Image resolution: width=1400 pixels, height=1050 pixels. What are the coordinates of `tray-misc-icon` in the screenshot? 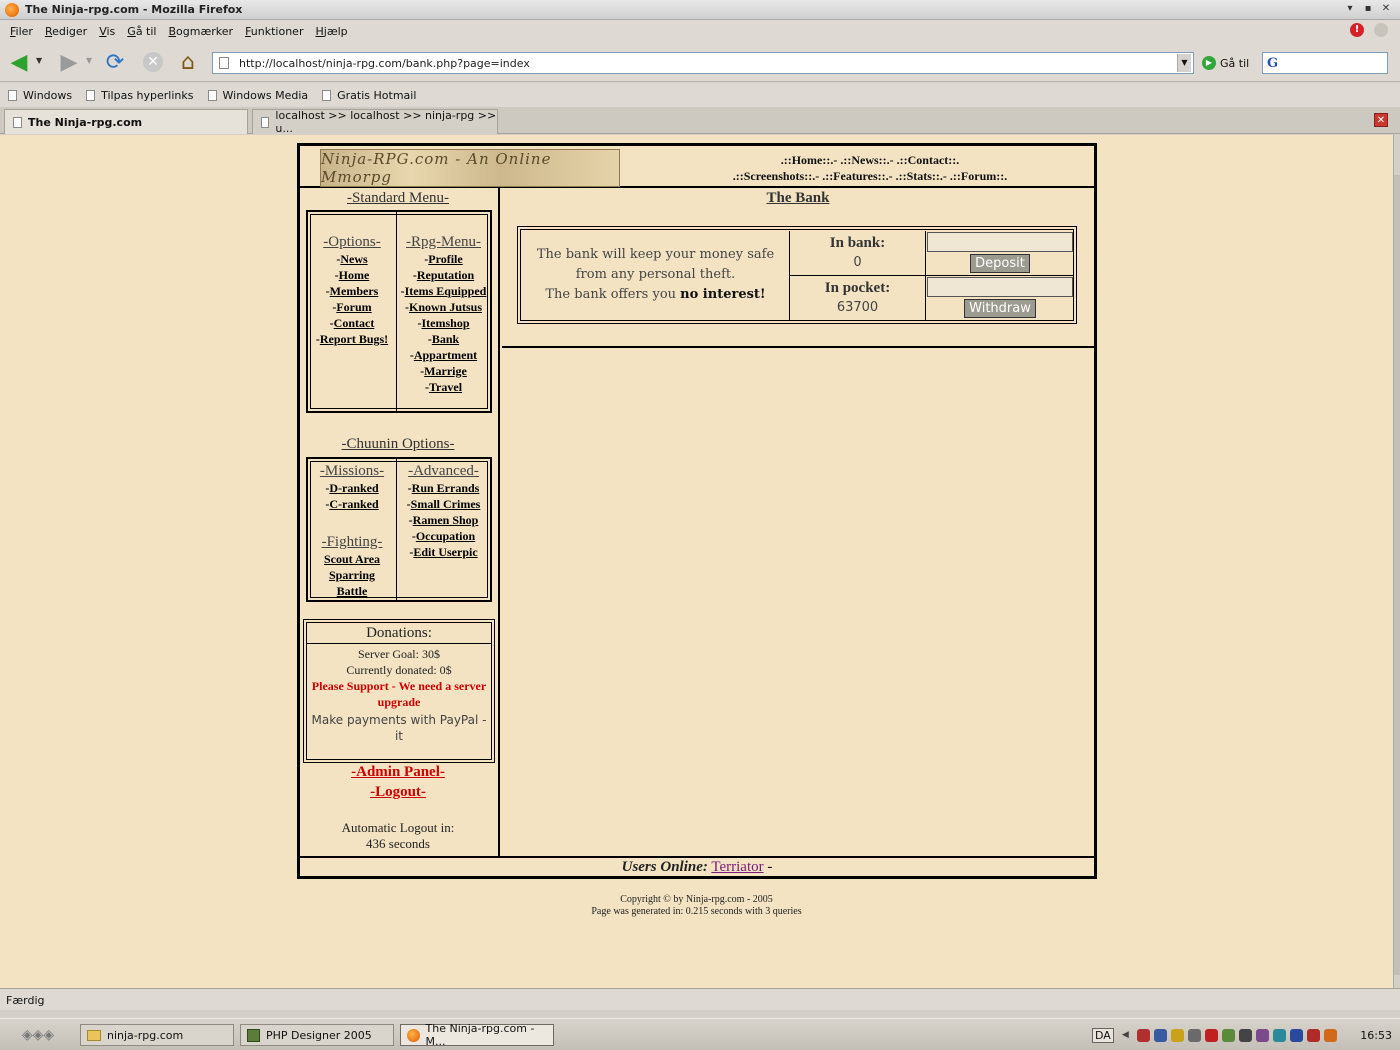 It's located at (1330, 1035).